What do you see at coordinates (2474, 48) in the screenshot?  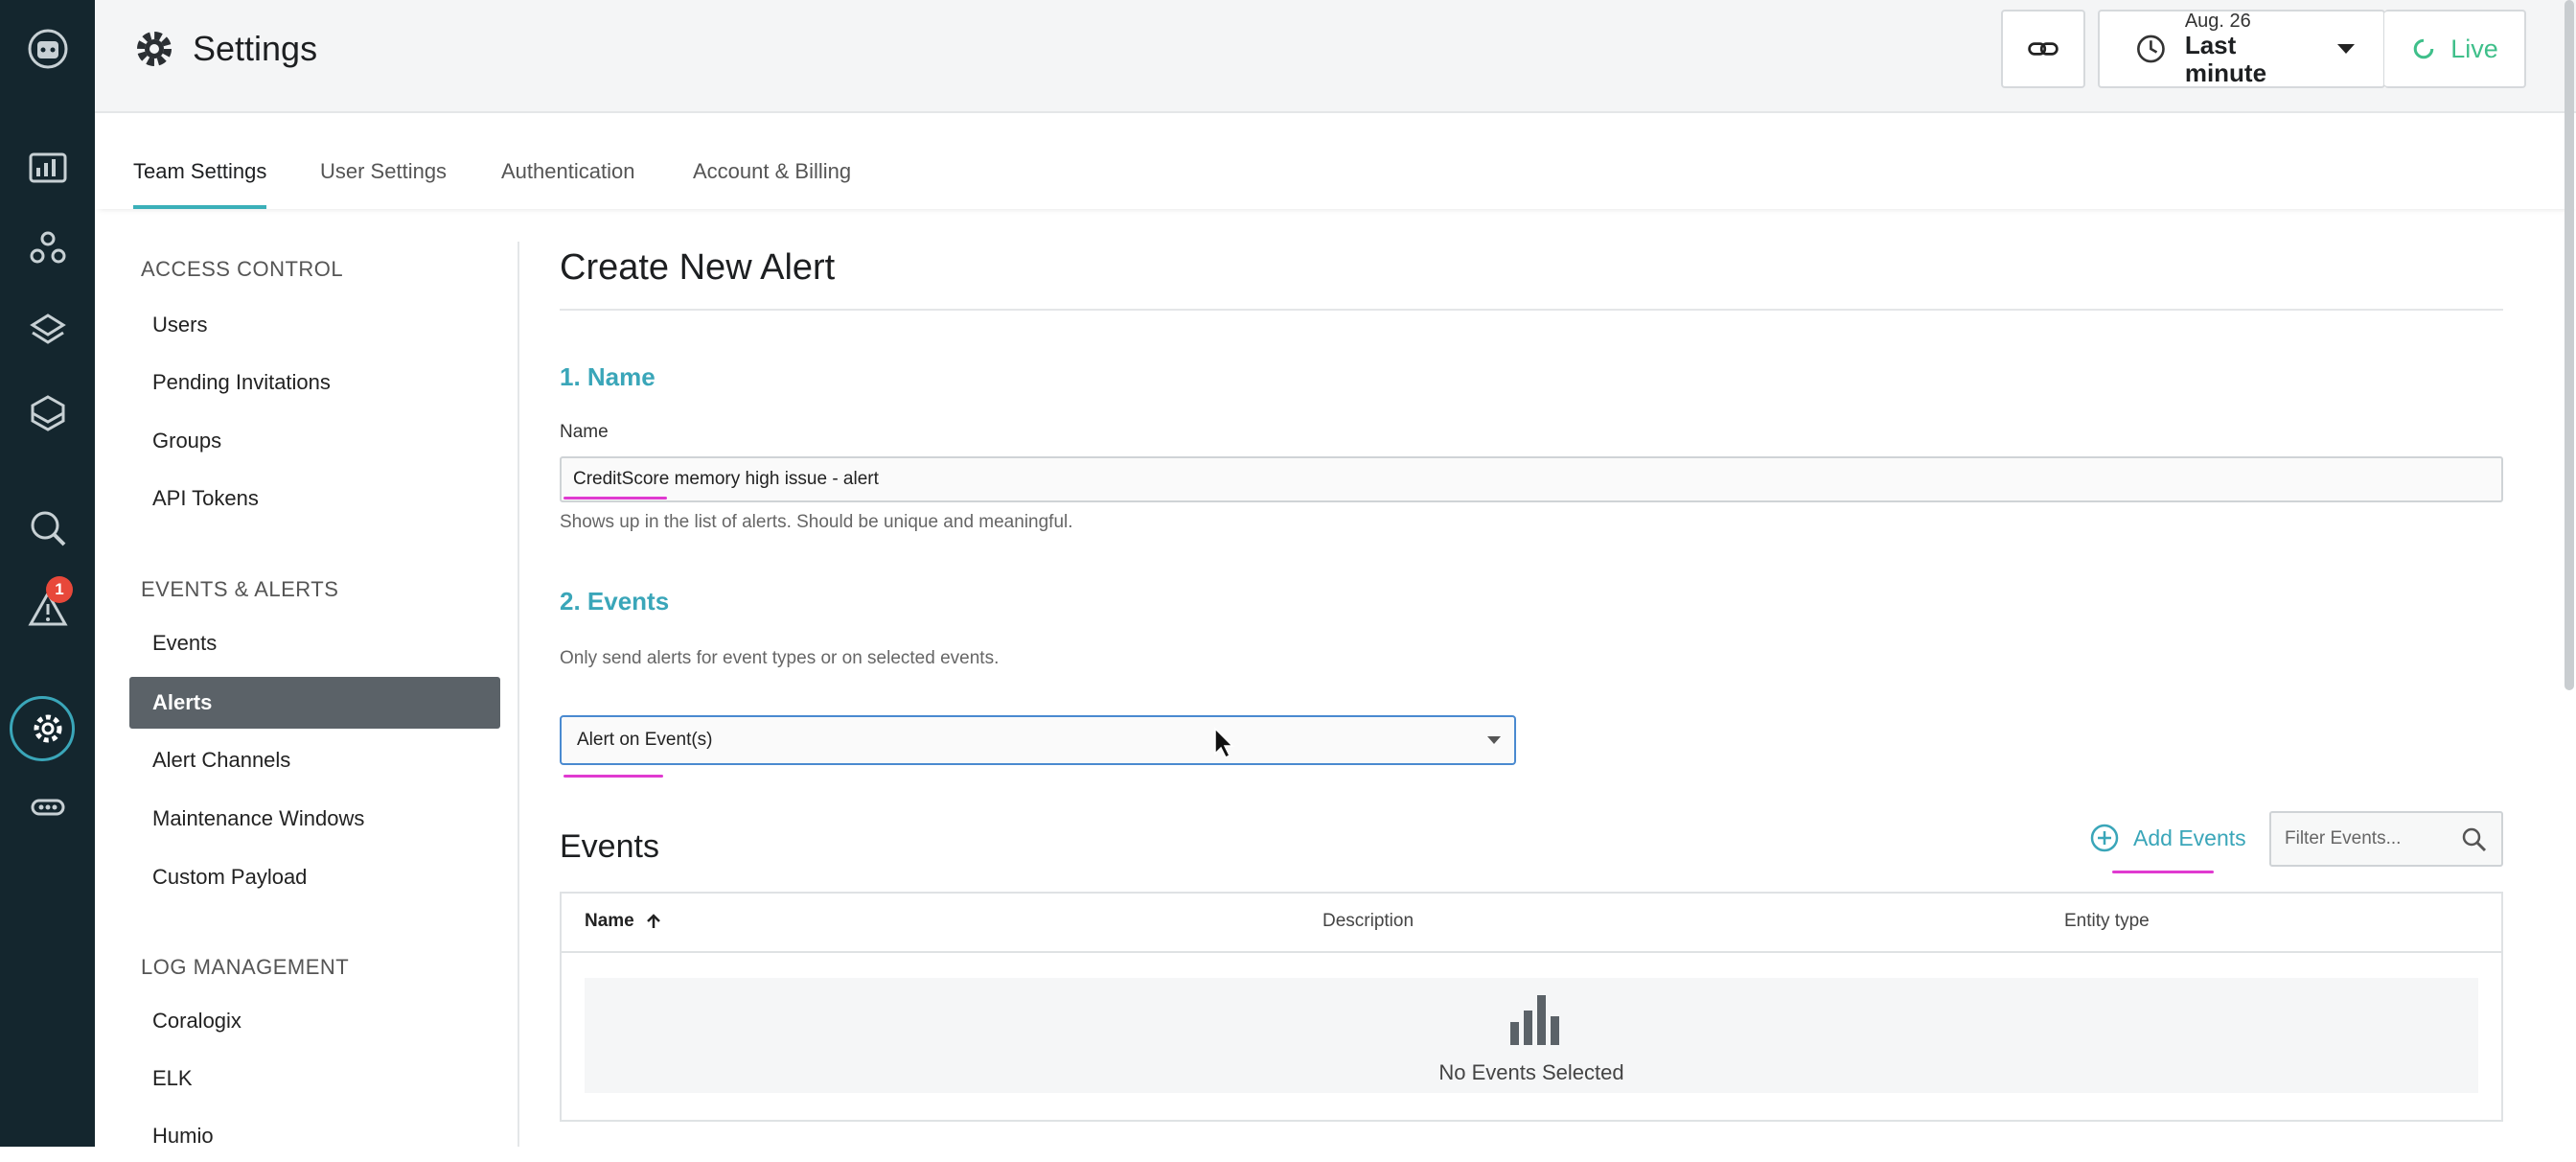 I see `live-label: Live` at bounding box center [2474, 48].